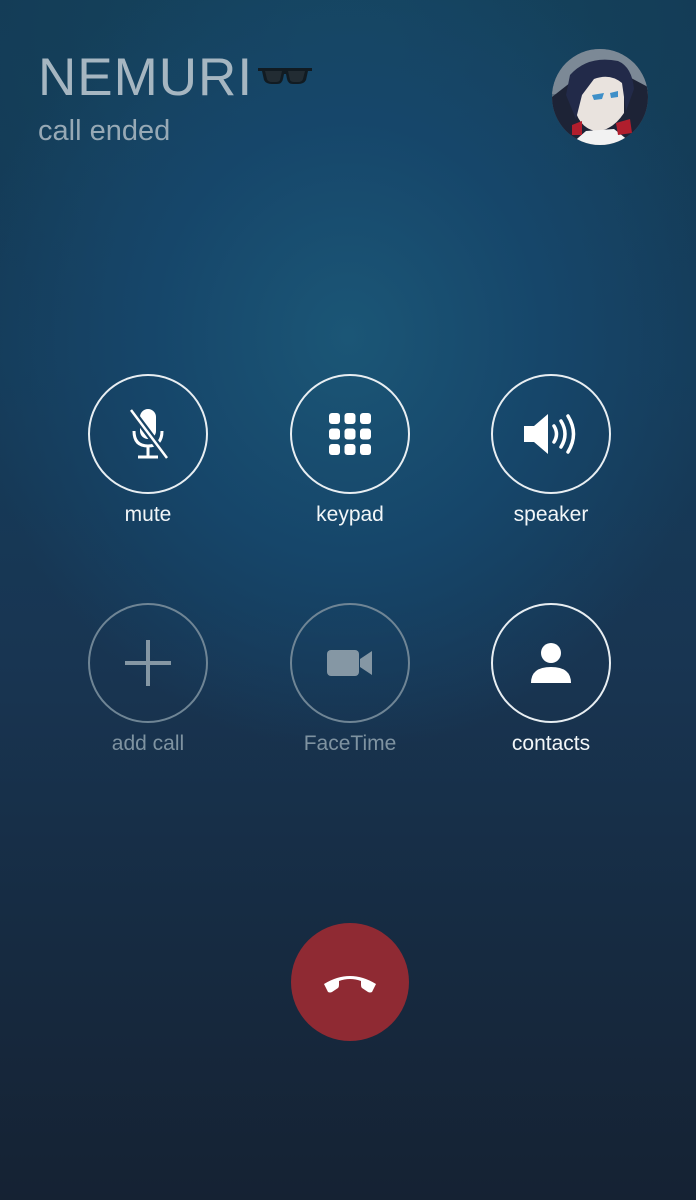 The width and height of the screenshot is (696, 1200). I want to click on video-camera-icon, so click(349, 663).